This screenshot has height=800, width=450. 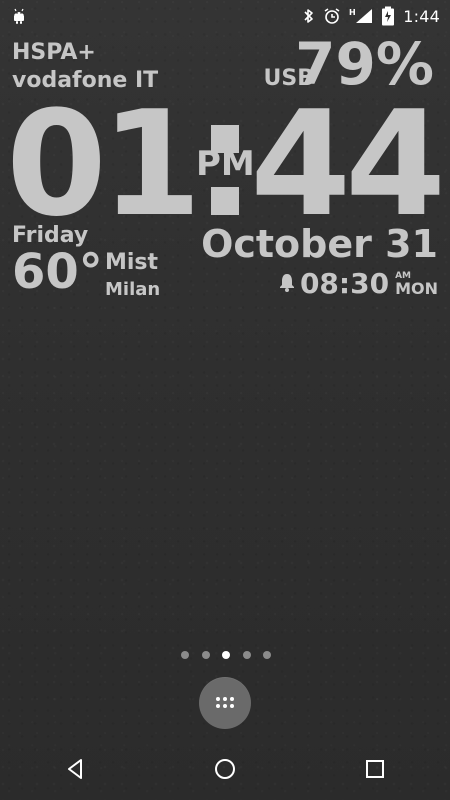 What do you see at coordinates (287, 284) in the screenshot?
I see `bell-icon` at bounding box center [287, 284].